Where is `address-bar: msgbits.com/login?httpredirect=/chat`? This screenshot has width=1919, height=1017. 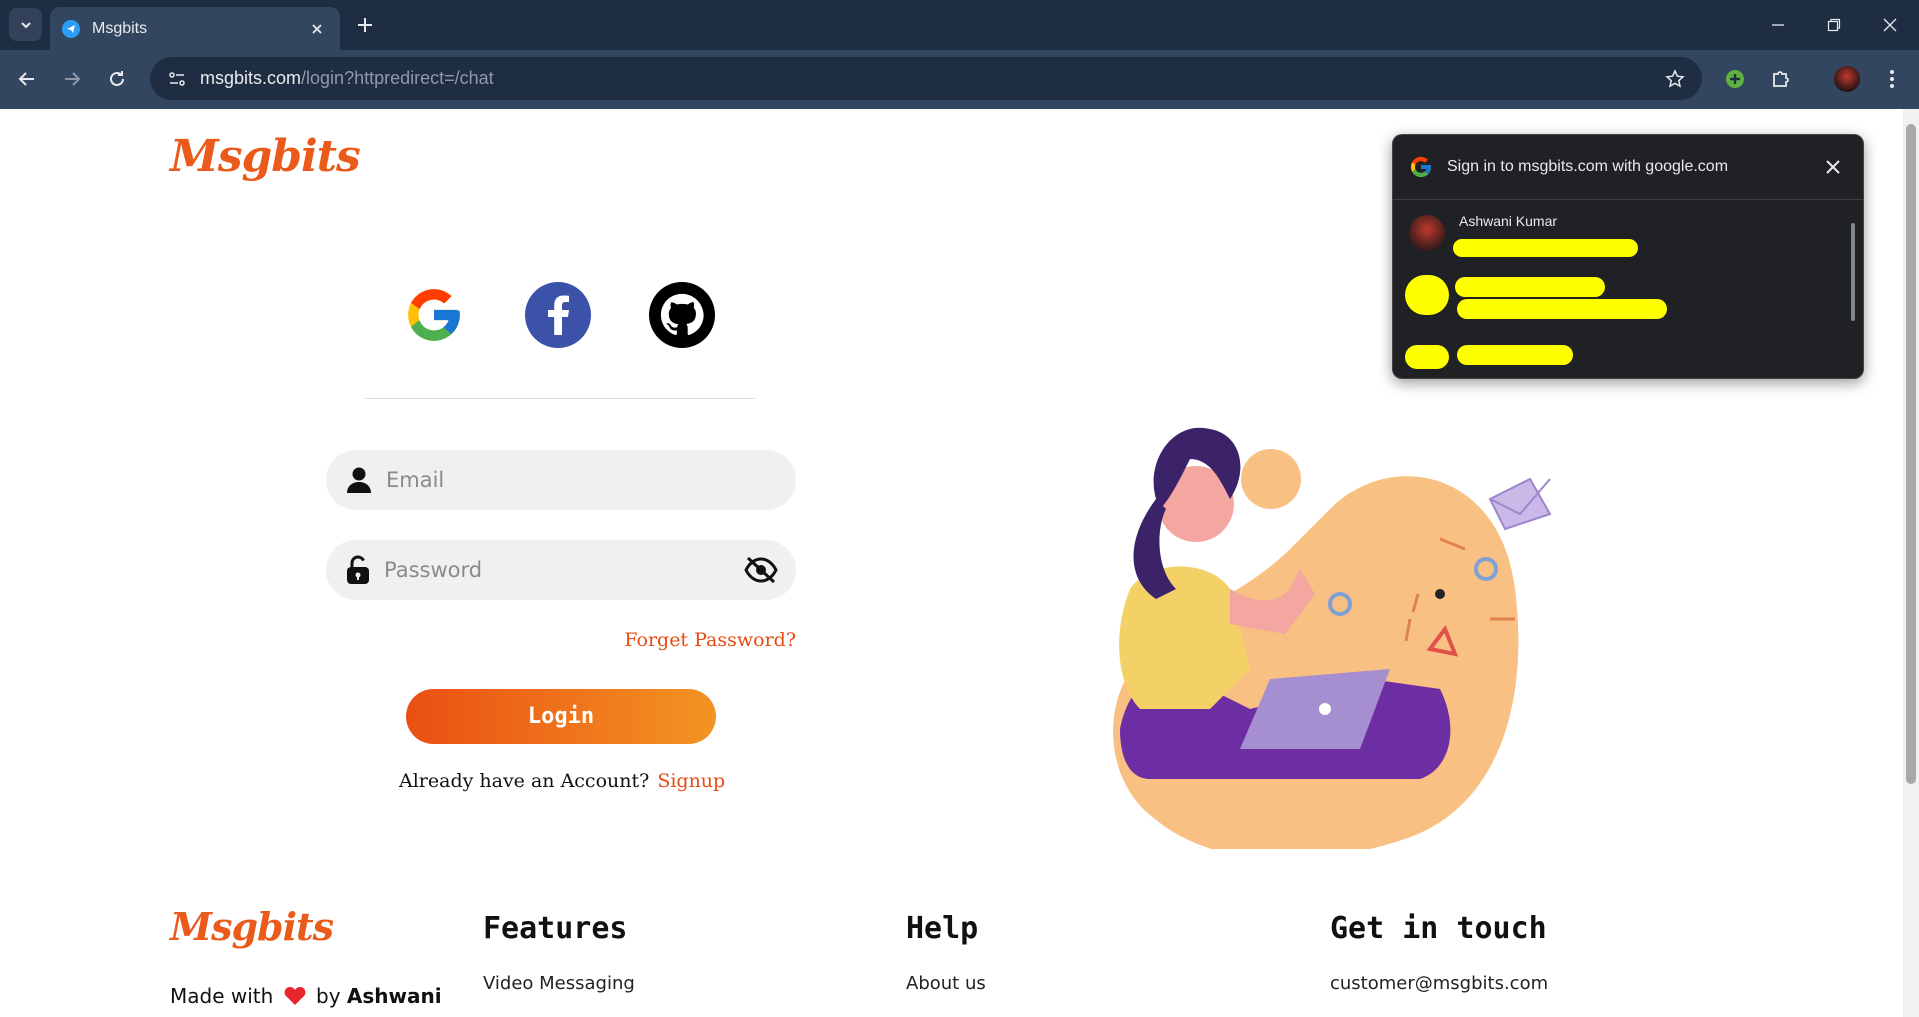
address-bar: msgbits.com/login?httpredirect=/chat is located at coordinates (926, 78).